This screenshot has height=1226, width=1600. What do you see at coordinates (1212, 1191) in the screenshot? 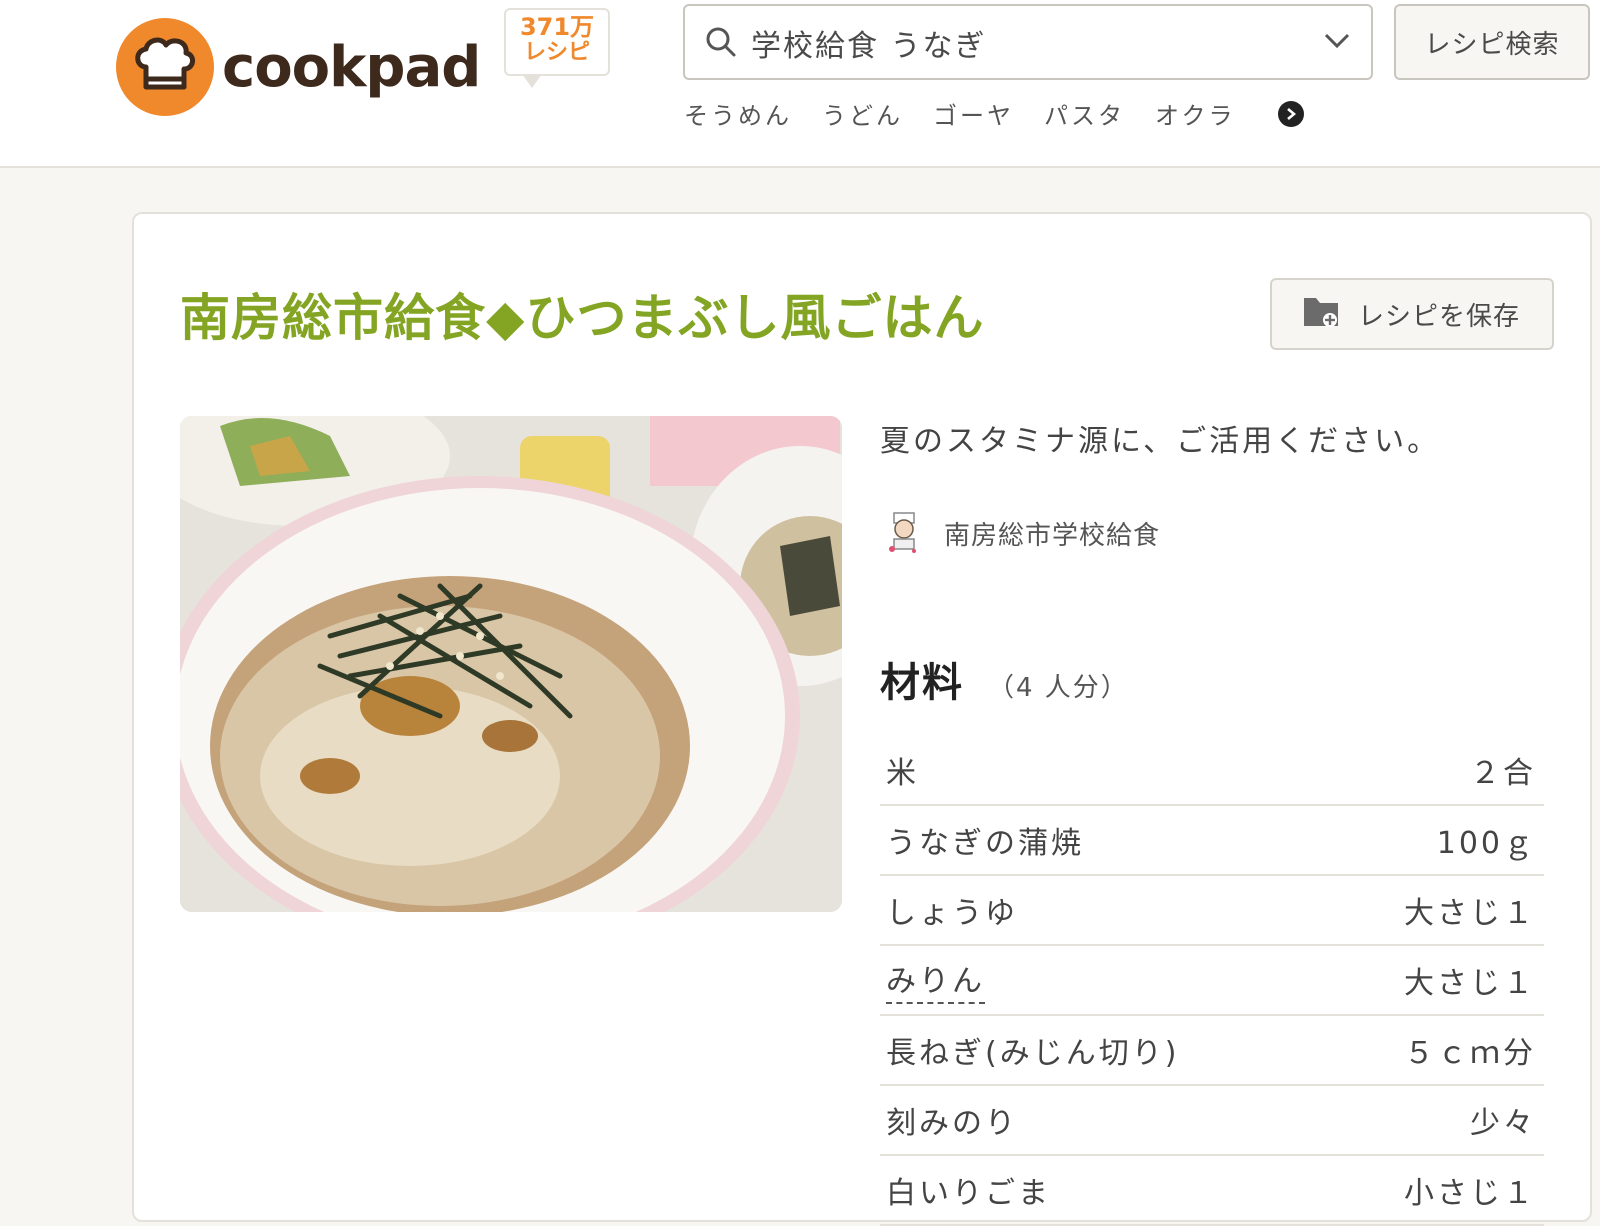
I see `ingredient-row: 白いりごま 小さじ１` at bounding box center [1212, 1191].